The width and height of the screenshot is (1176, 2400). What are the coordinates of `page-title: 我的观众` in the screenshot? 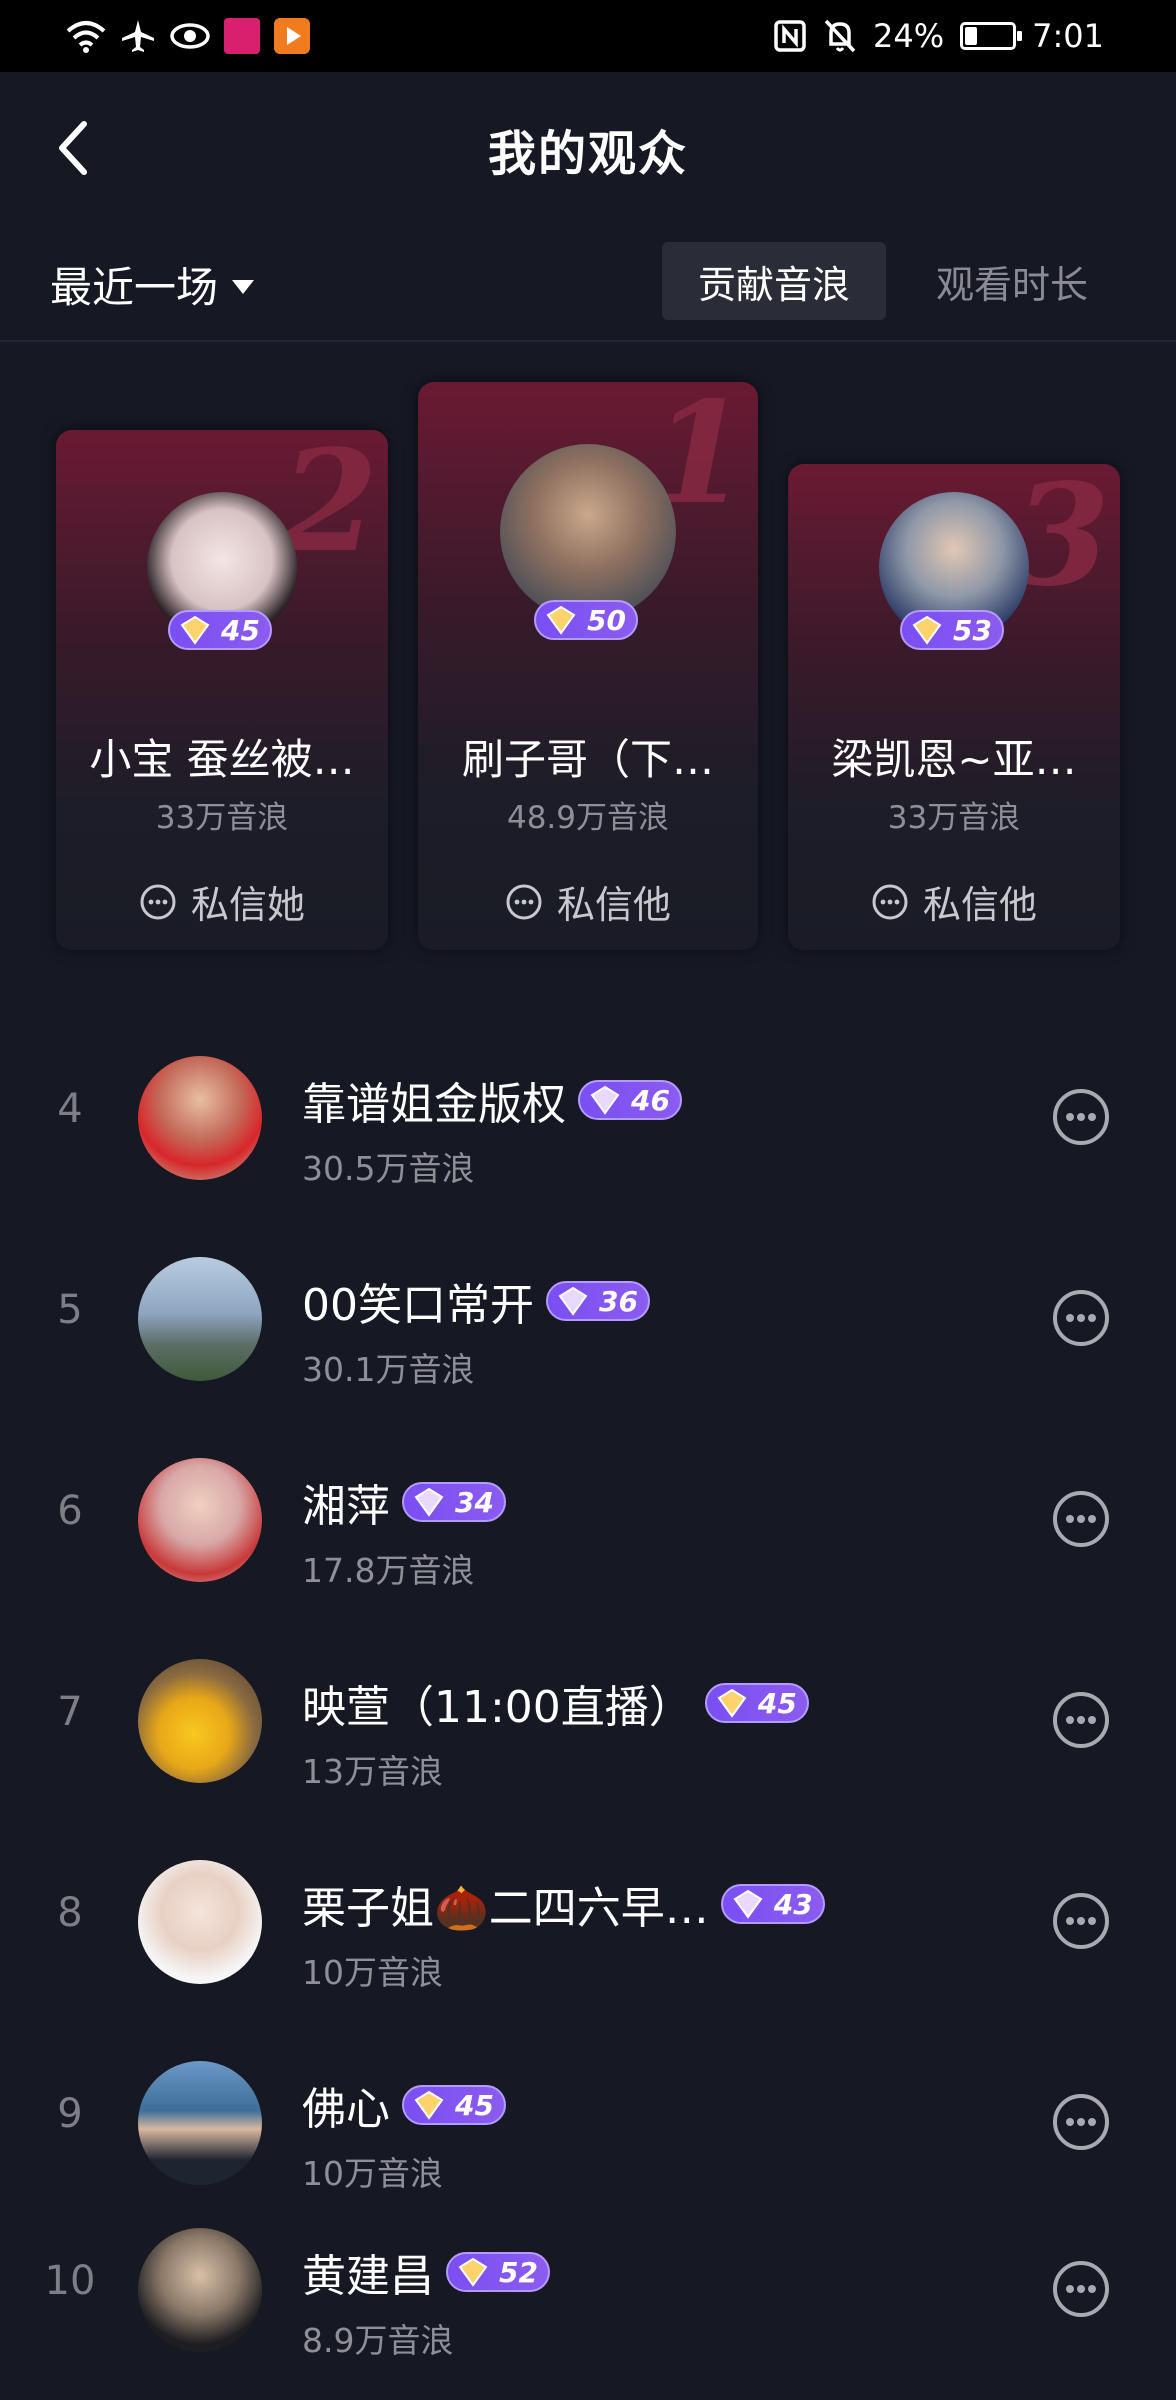 It's located at (587, 154).